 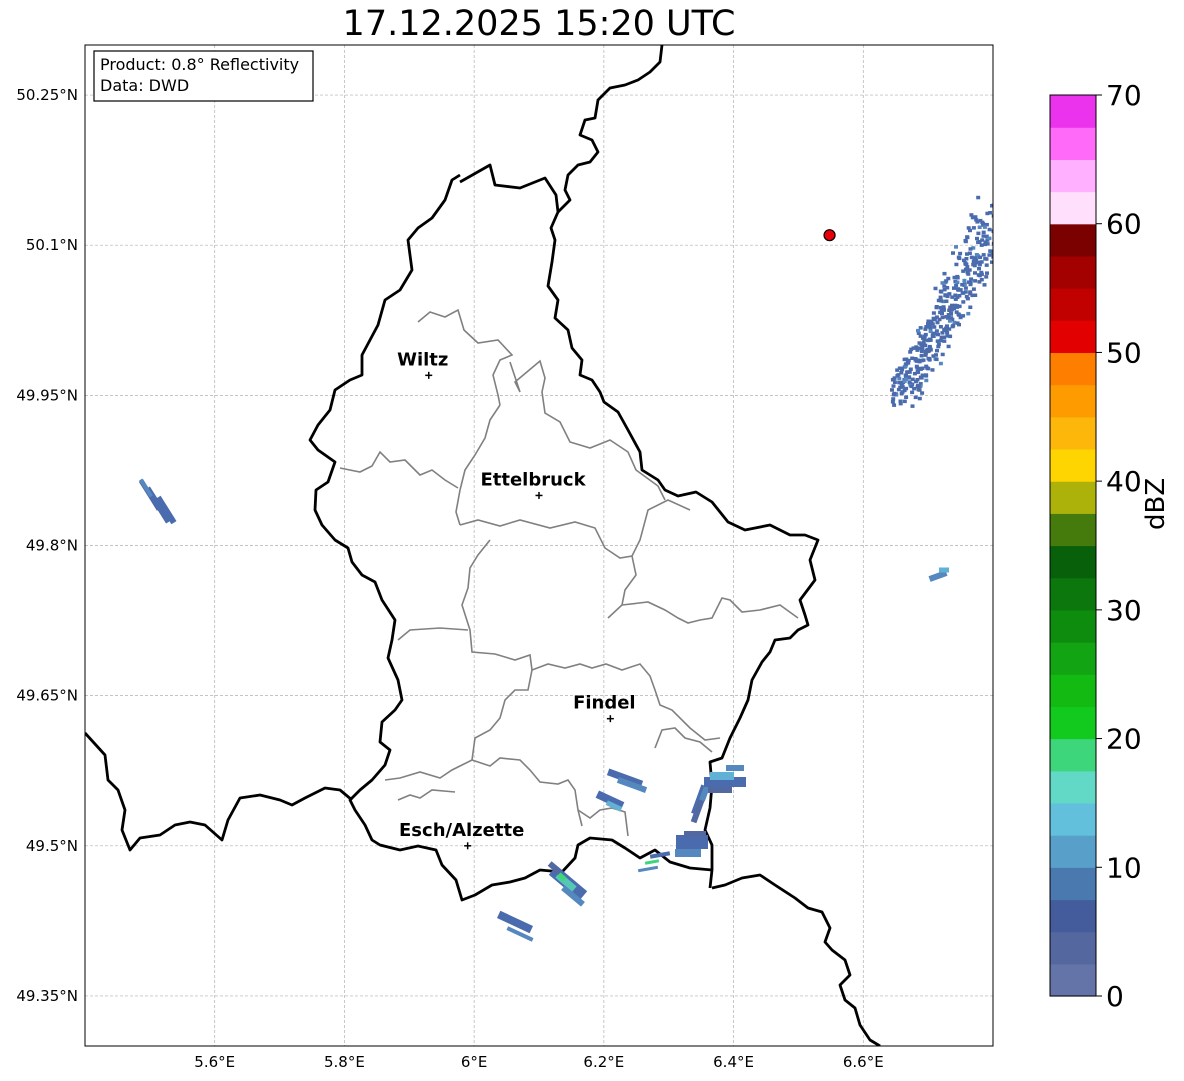 I want to click on x-tick-label: 5.8°E, so click(x=344, y=1062).